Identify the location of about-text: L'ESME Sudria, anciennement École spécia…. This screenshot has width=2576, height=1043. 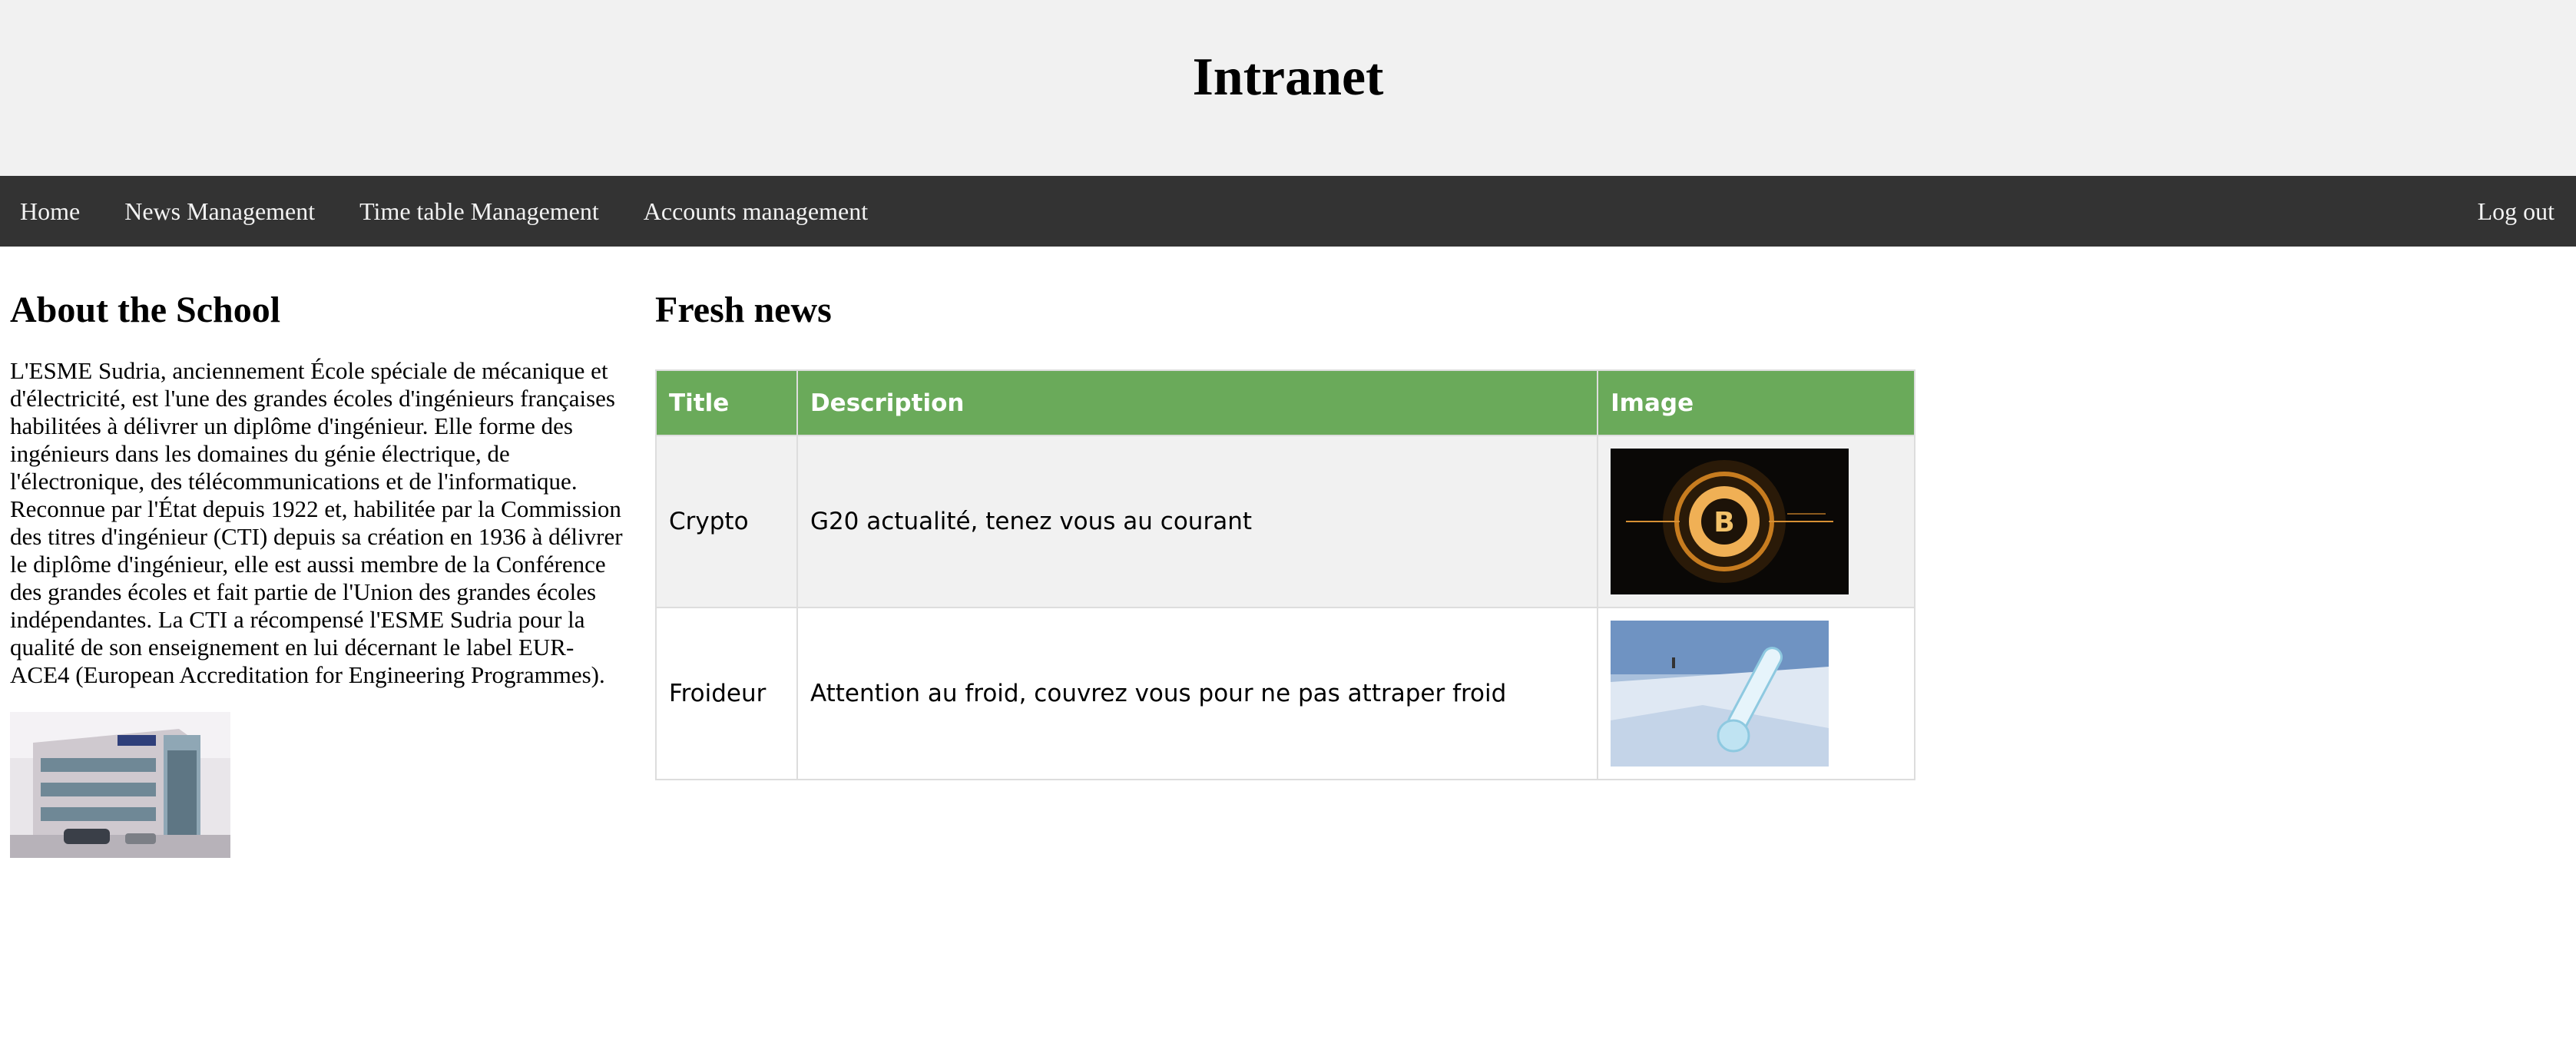
(316, 523).